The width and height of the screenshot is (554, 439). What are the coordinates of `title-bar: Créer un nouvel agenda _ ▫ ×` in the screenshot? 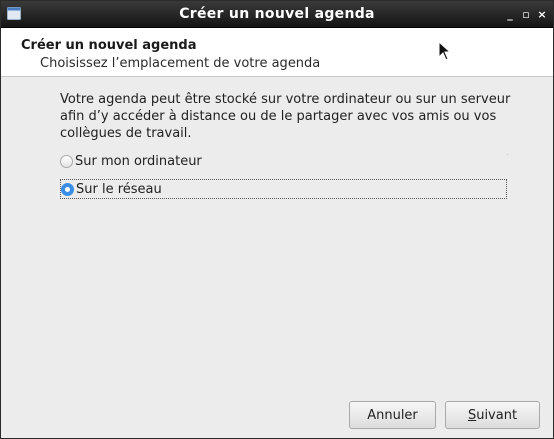 It's located at (277, 14).